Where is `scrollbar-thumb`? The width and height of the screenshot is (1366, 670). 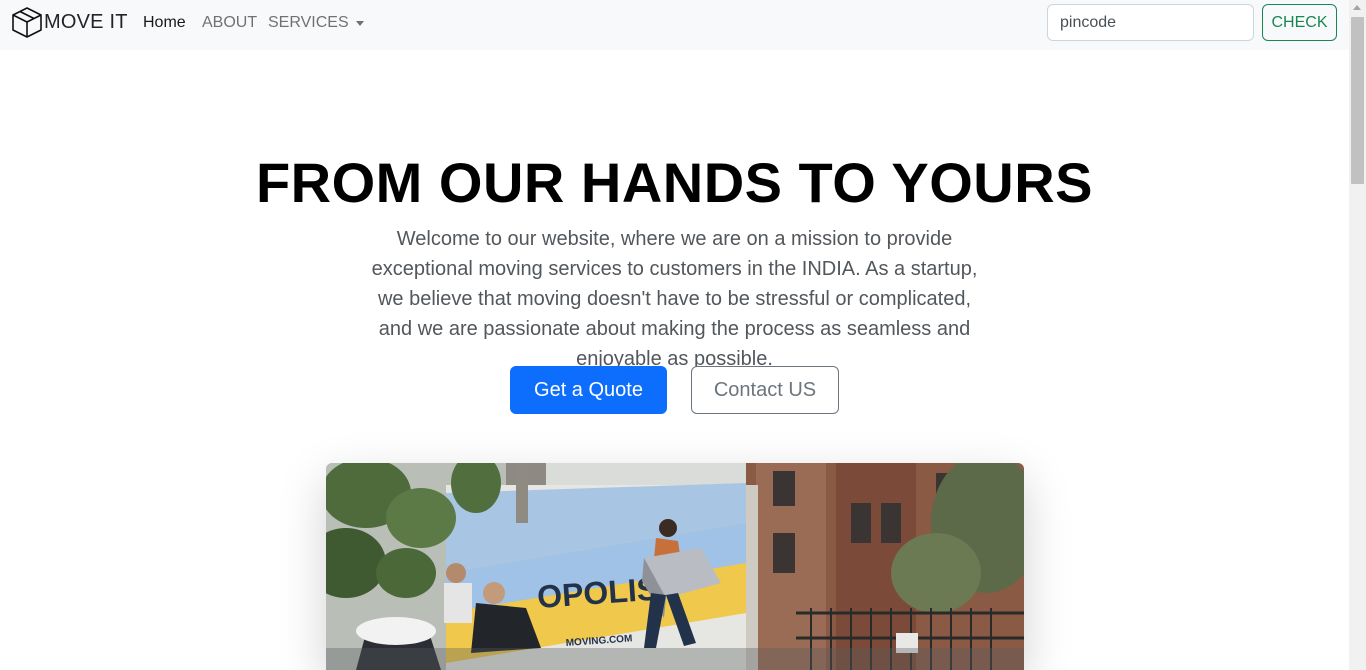
scrollbar-thumb is located at coordinates (1357, 100).